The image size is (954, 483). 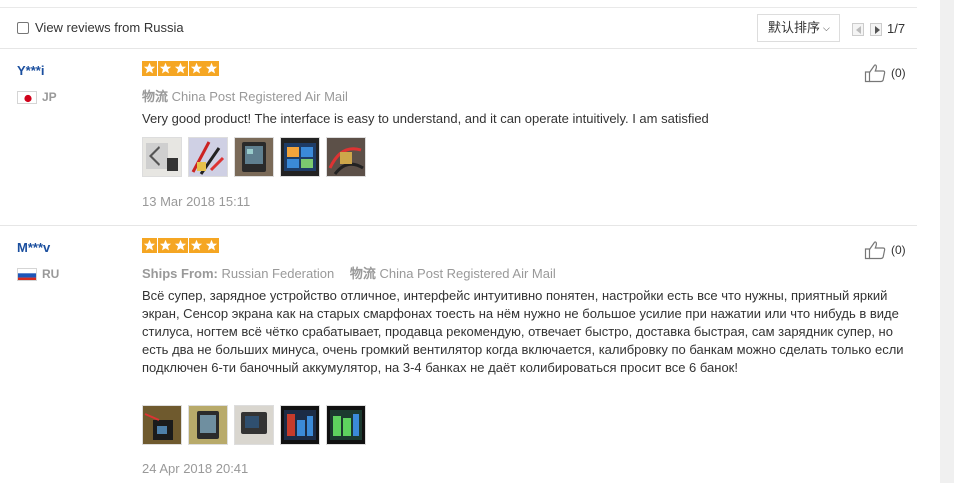 What do you see at coordinates (51, 274) in the screenshot?
I see `reviewer-country: RU` at bounding box center [51, 274].